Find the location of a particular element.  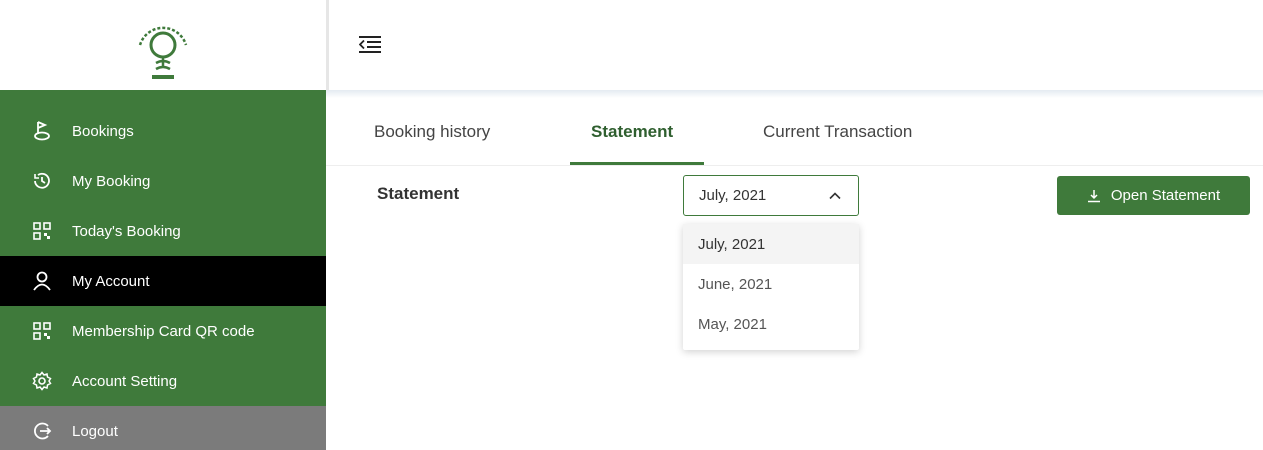

sidebar-item-label: My Booking is located at coordinates (111, 181).